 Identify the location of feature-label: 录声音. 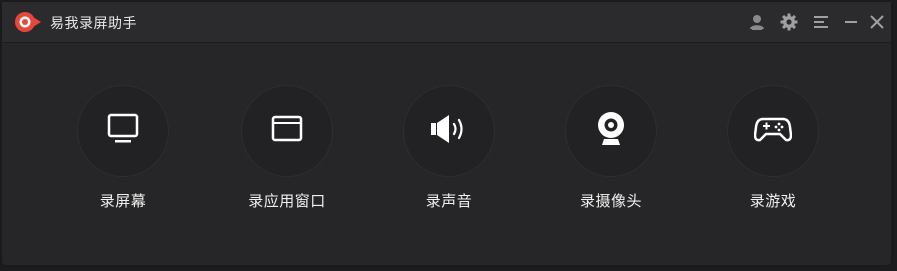
(449, 201).